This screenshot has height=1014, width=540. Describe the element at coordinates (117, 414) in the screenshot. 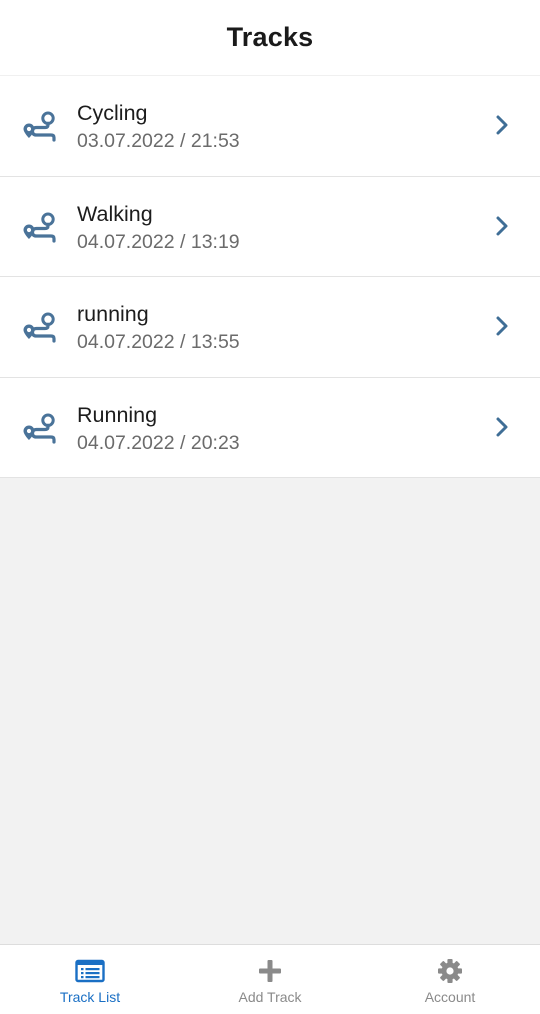

I see `track-name: Running` at that location.